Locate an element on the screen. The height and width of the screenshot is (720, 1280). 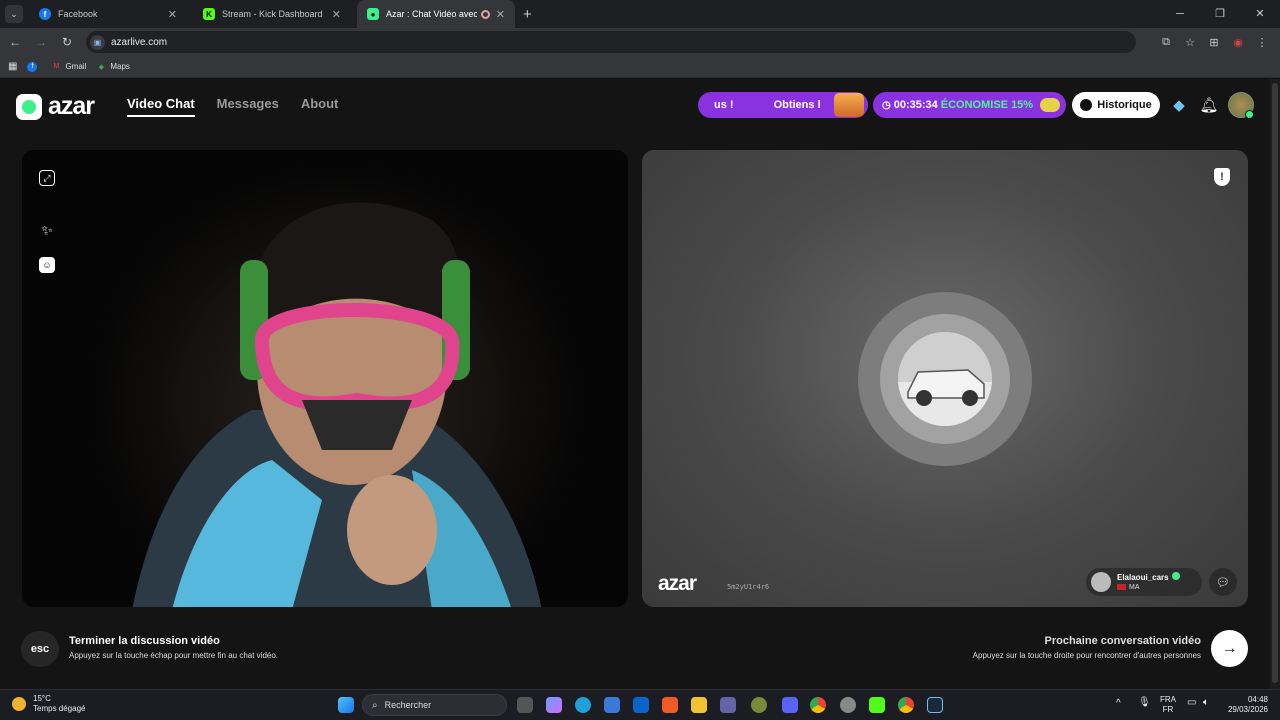
date-text: 29/03/2026 is located at coordinates (1247, 709).